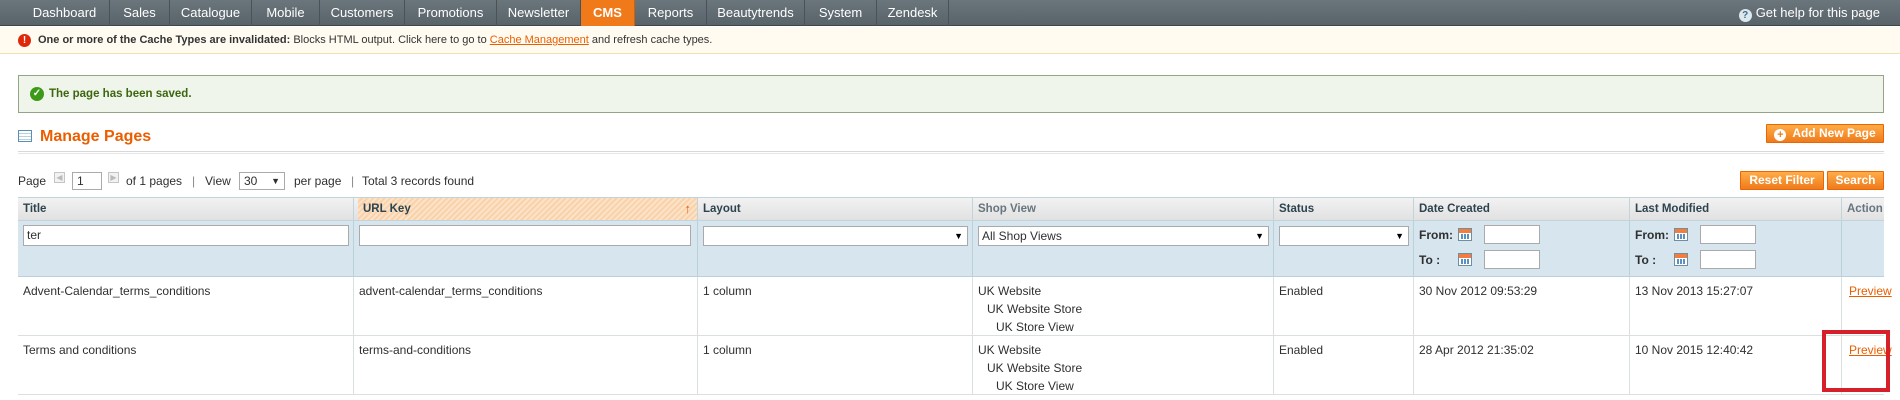 This screenshot has height=400, width=1900. What do you see at coordinates (539, 40) in the screenshot?
I see `cache-management-link: Cache Management` at bounding box center [539, 40].